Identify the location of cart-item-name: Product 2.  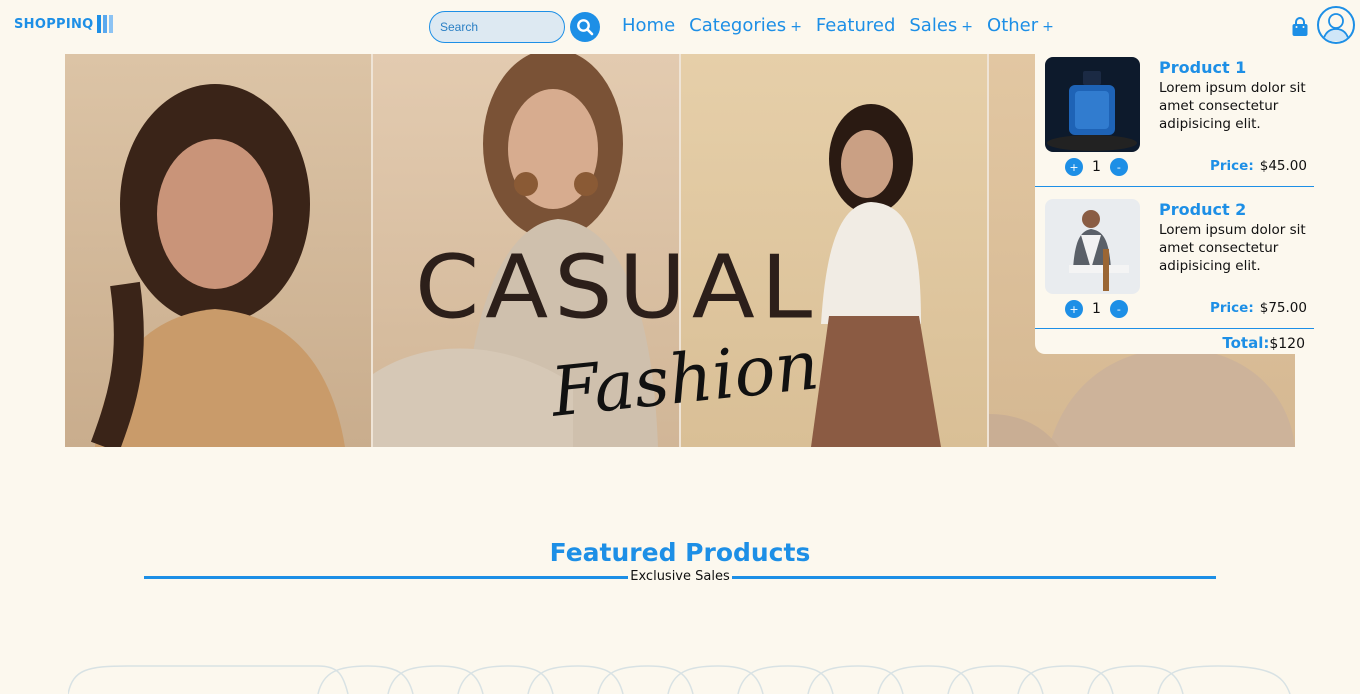
(1203, 209).